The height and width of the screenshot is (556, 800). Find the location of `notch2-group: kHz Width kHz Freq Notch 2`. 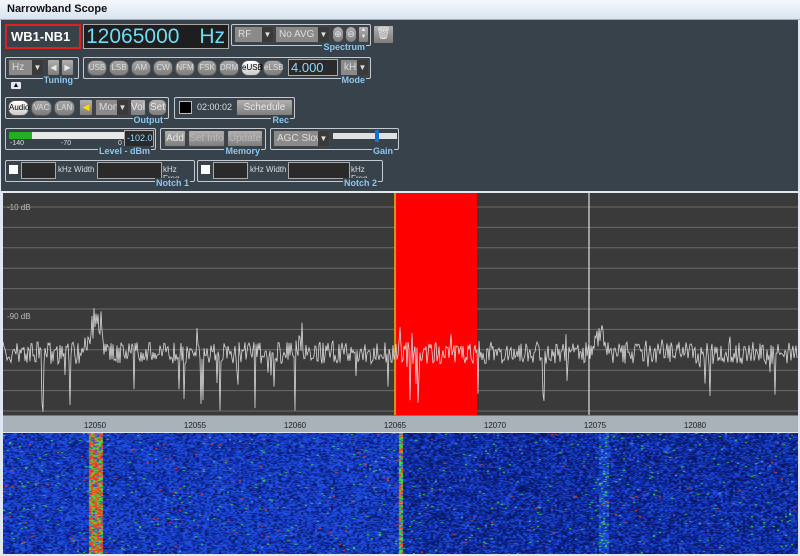

notch2-group: kHz Width kHz Freq Notch 2 is located at coordinates (290, 174).